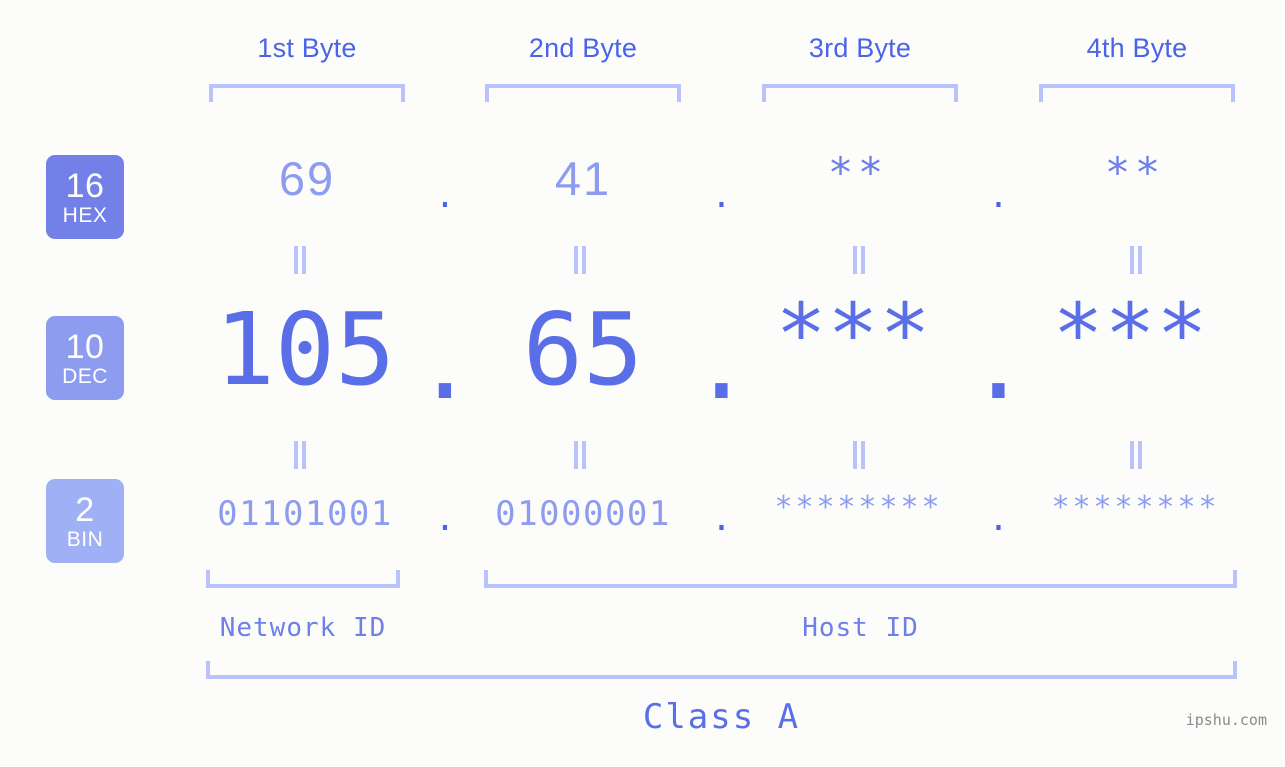 The image size is (1285, 767). I want to click on class-label: Class A, so click(721, 717).